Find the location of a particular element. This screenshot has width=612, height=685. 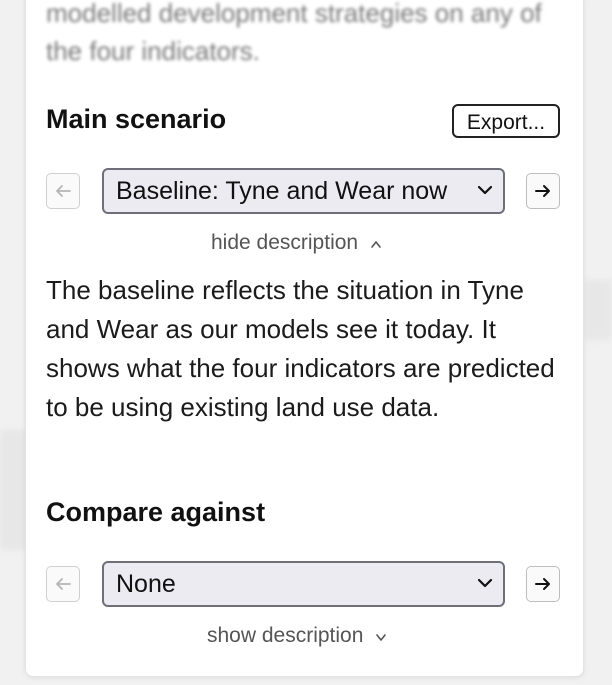

compare-next-button is located at coordinates (543, 584).